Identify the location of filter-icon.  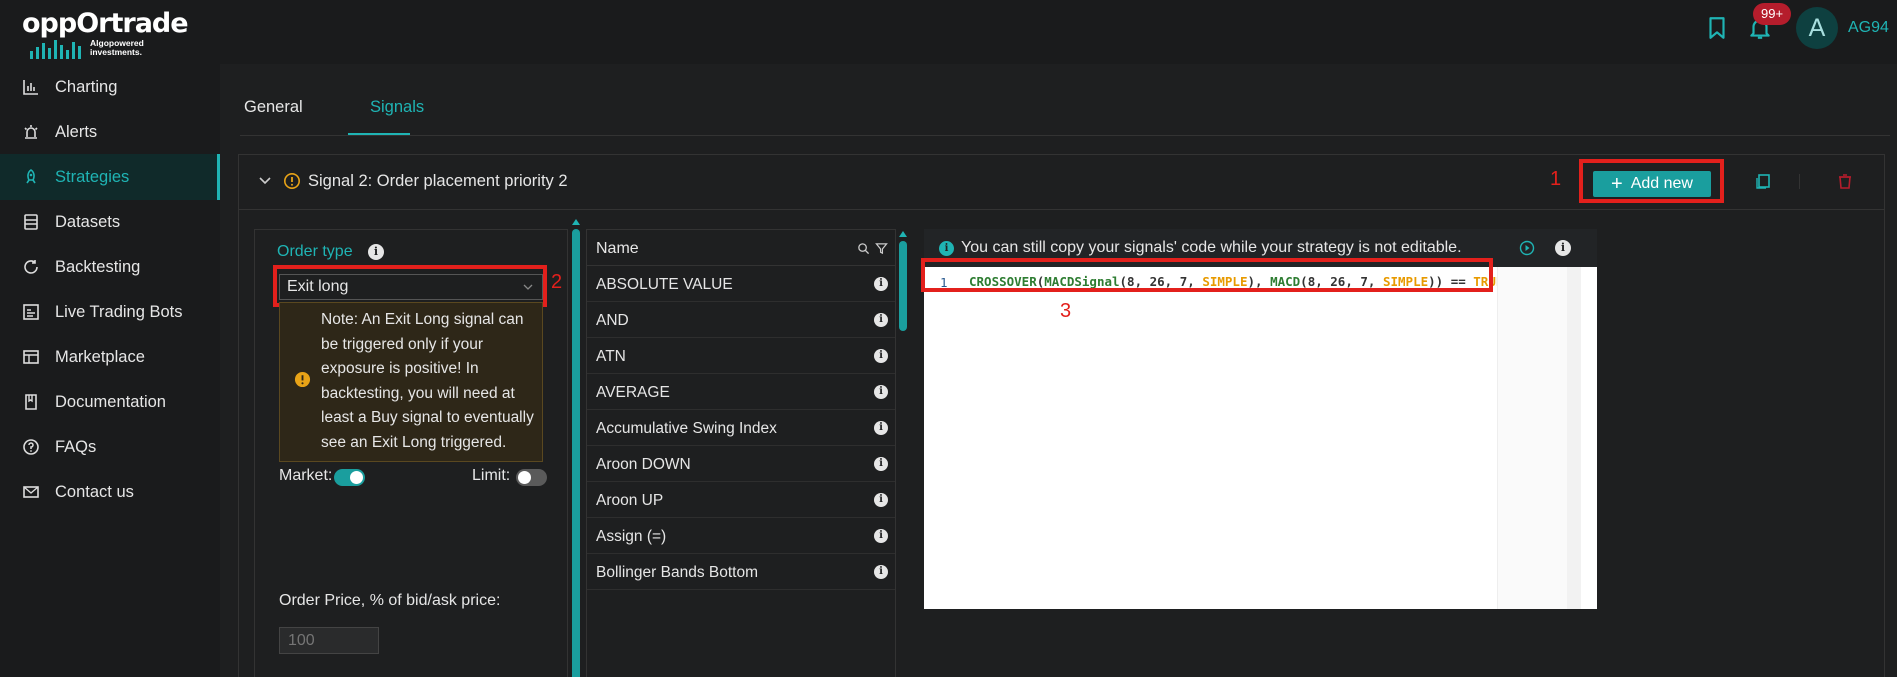
(881, 248).